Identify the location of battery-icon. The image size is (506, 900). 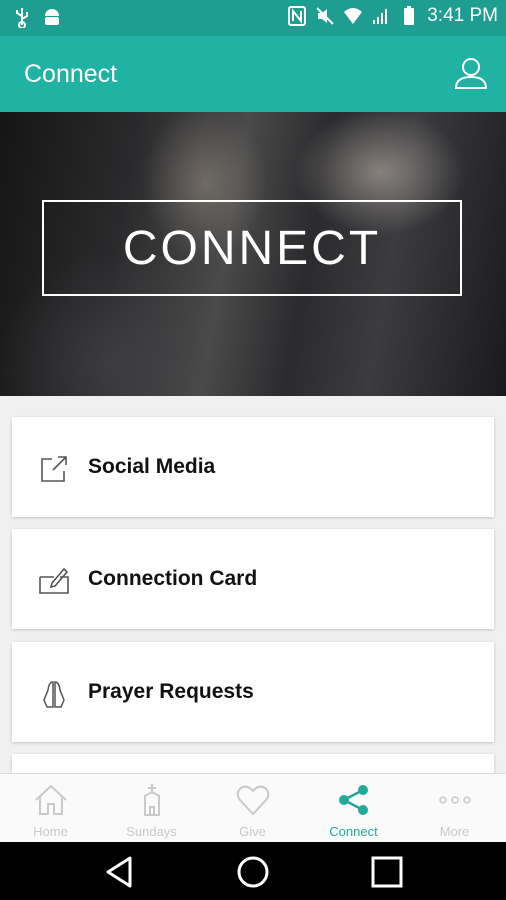
(409, 15).